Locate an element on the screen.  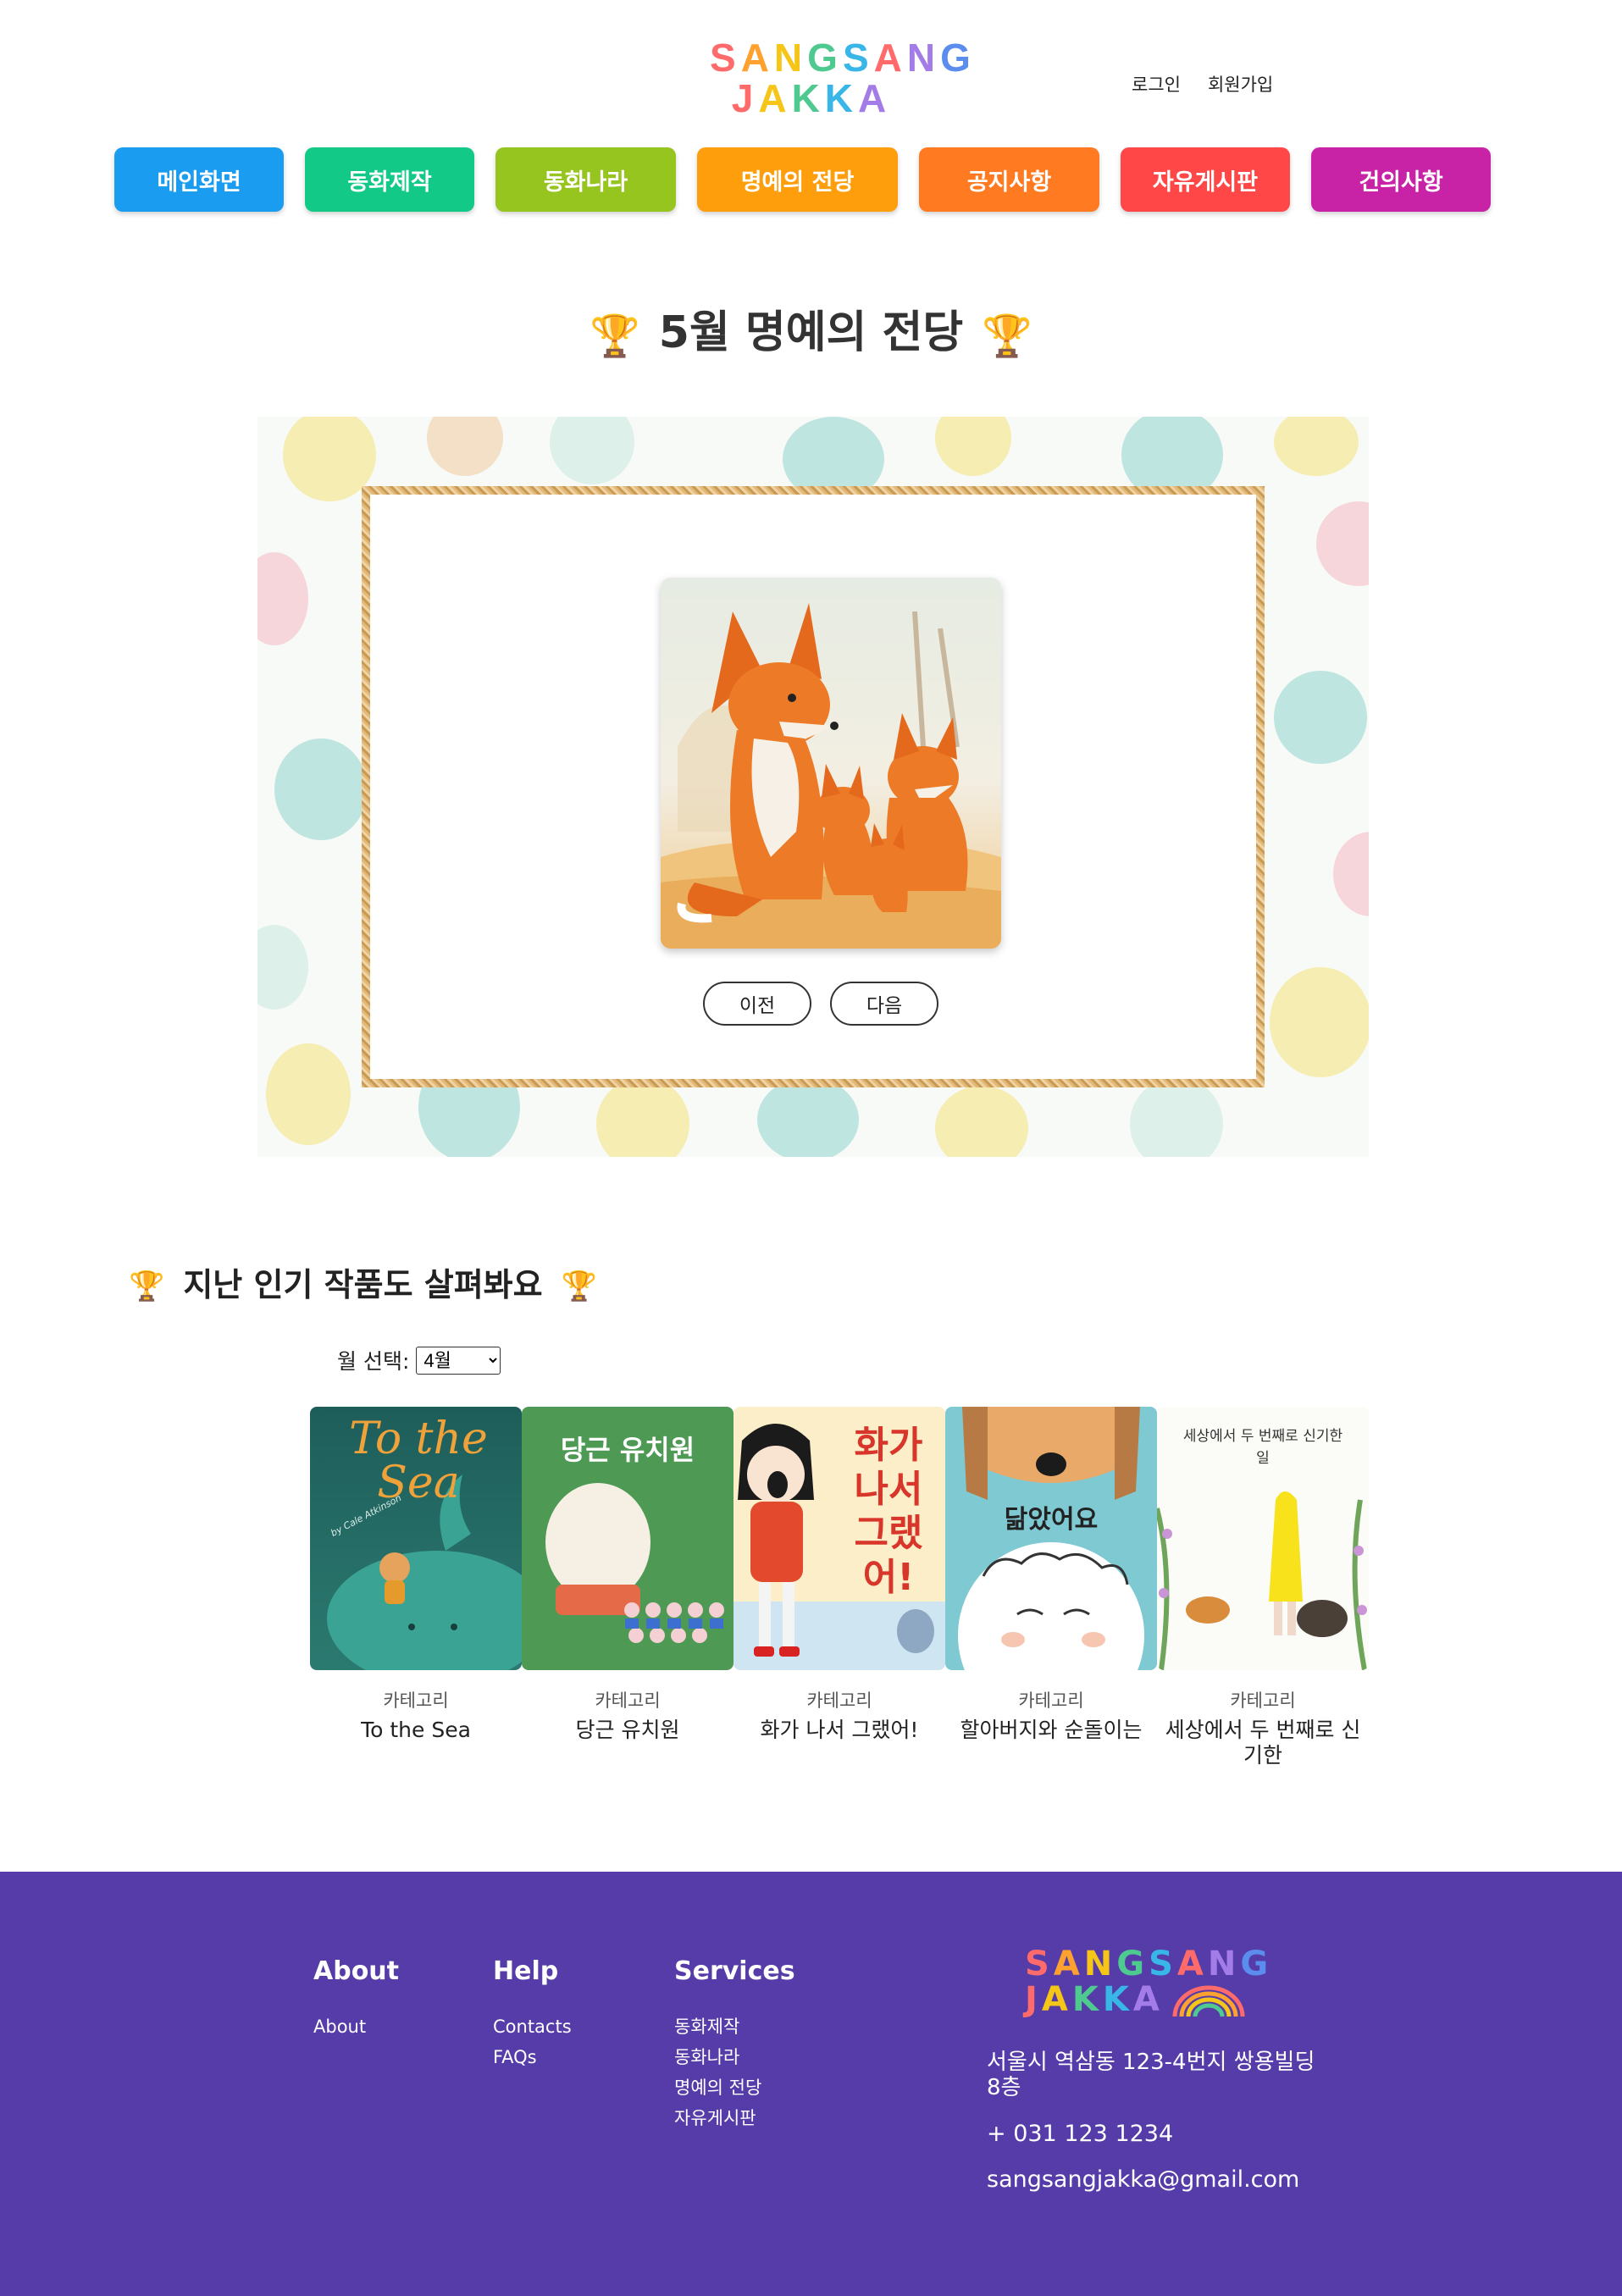
past-works-title: 지난 인기 작품도 살펴봐요 is located at coordinates (363, 1284).